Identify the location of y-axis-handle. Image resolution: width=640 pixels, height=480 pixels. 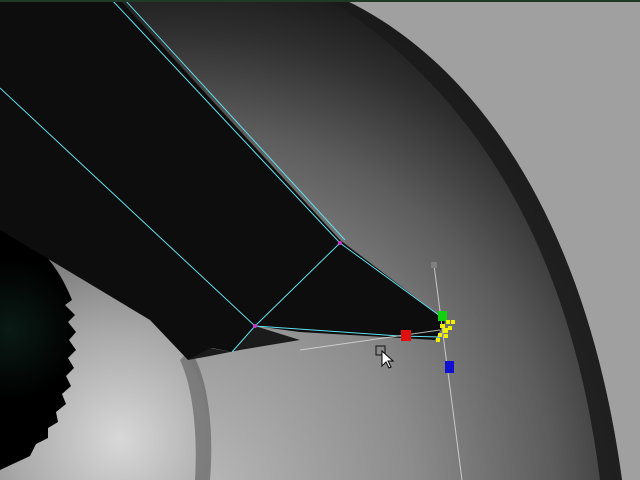
(442, 316).